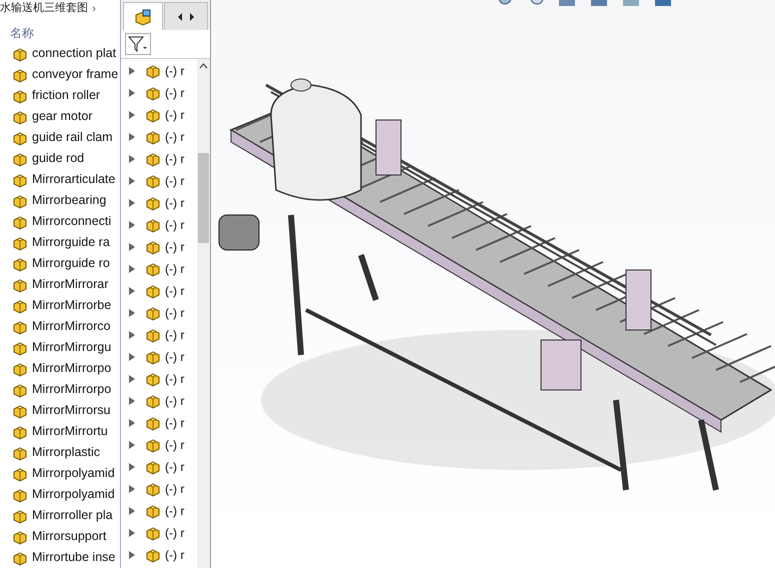 The image size is (775, 568). What do you see at coordinates (60, 263) in the screenshot?
I see `file-item: Mirrorguide ro` at bounding box center [60, 263].